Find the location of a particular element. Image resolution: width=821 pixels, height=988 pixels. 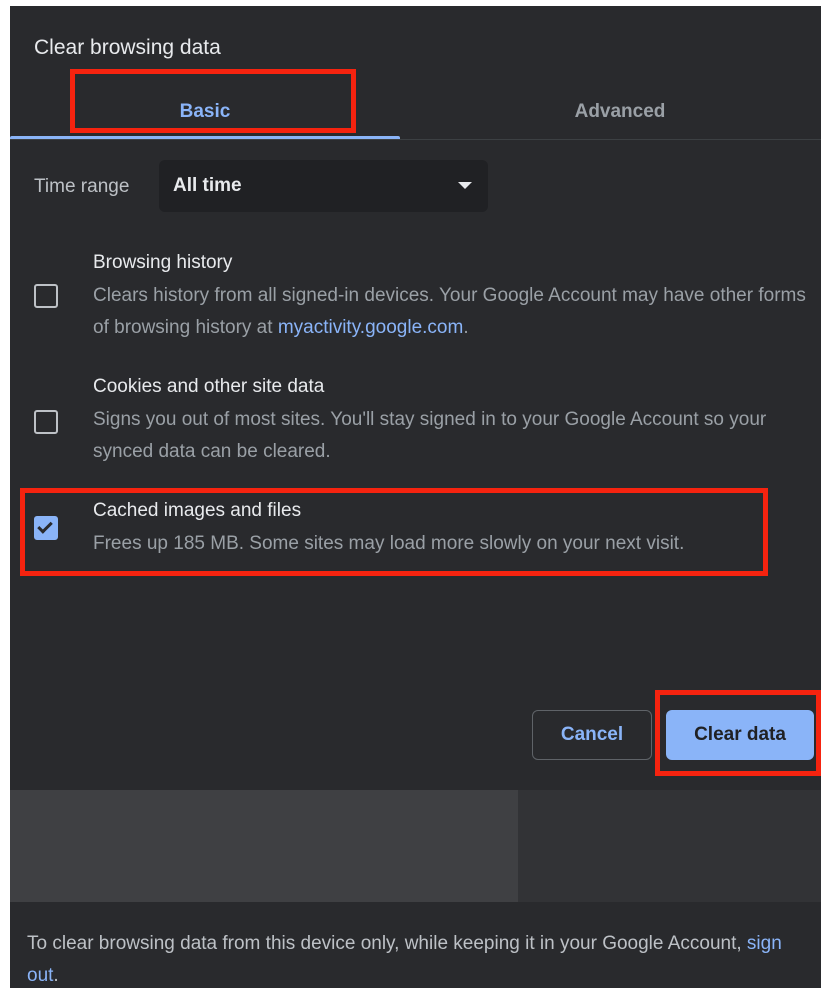

cookies-title: Cookies and other site data is located at coordinates (209, 386).